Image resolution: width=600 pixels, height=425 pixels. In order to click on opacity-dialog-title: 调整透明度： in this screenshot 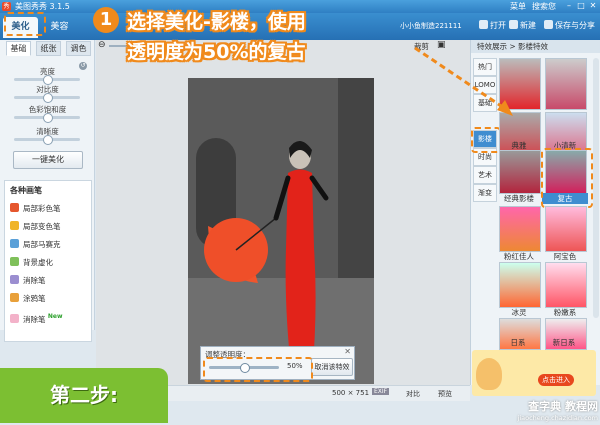, I will do `click(227, 354)`.